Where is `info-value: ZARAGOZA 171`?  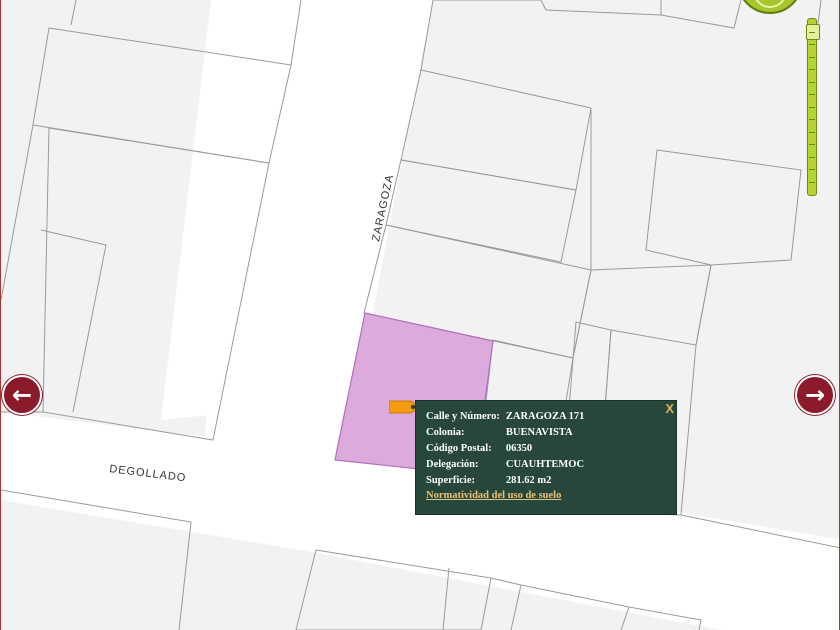 info-value: ZARAGOZA 171 is located at coordinates (545, 417).